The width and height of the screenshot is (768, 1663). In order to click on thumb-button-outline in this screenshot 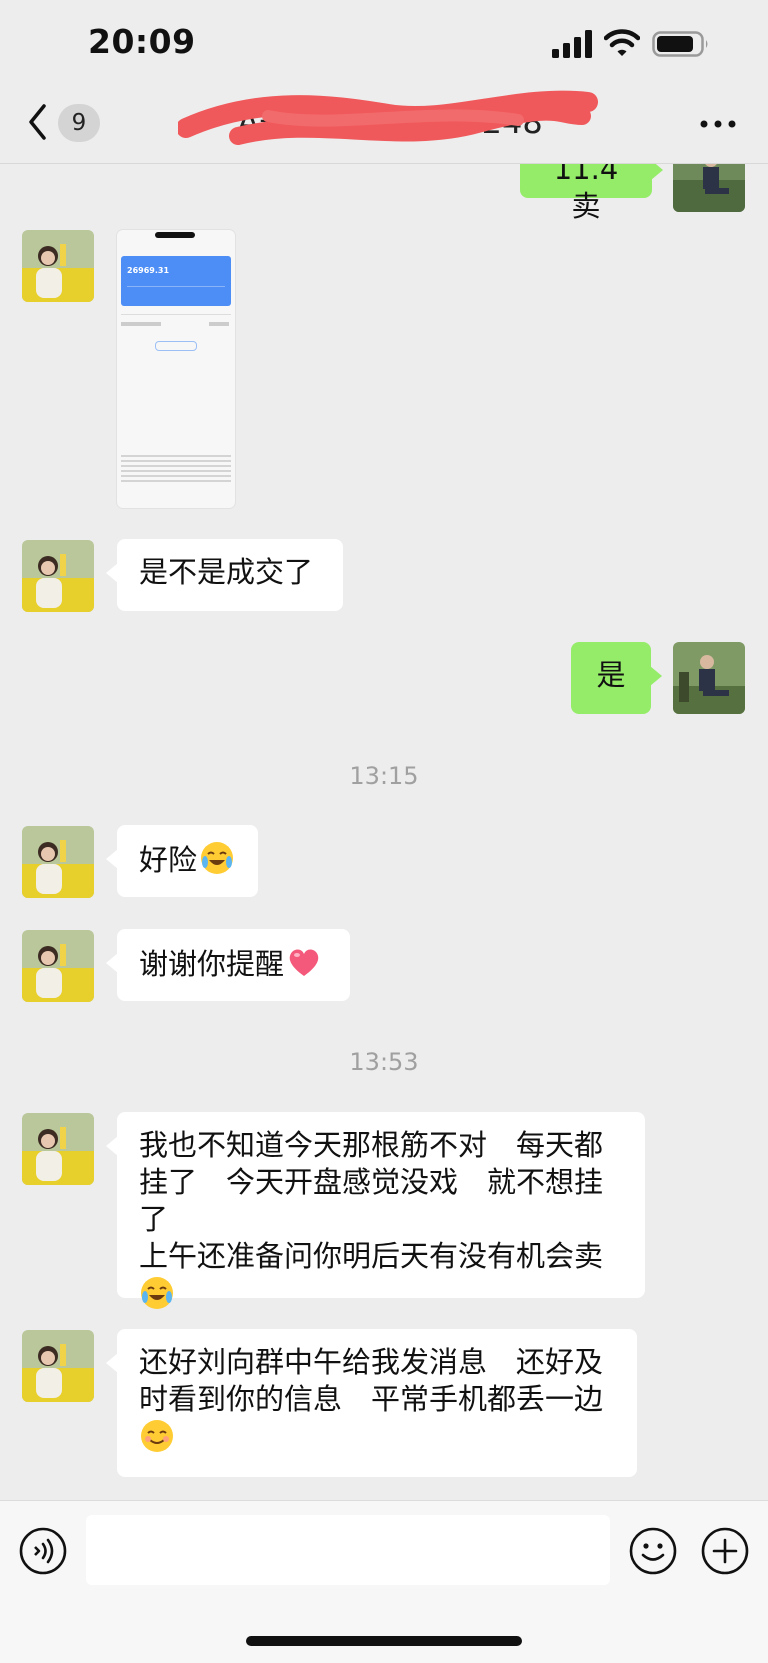, I will do `click(176, 346)`.